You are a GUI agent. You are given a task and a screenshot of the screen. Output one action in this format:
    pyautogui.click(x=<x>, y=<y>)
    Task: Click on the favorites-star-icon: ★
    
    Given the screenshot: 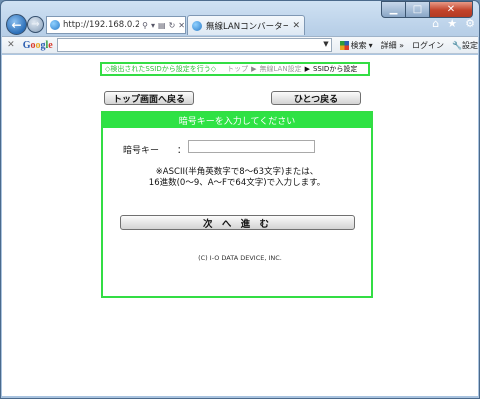 What is the action you would take?
    pyautogui.click(x=452, y=23)
    